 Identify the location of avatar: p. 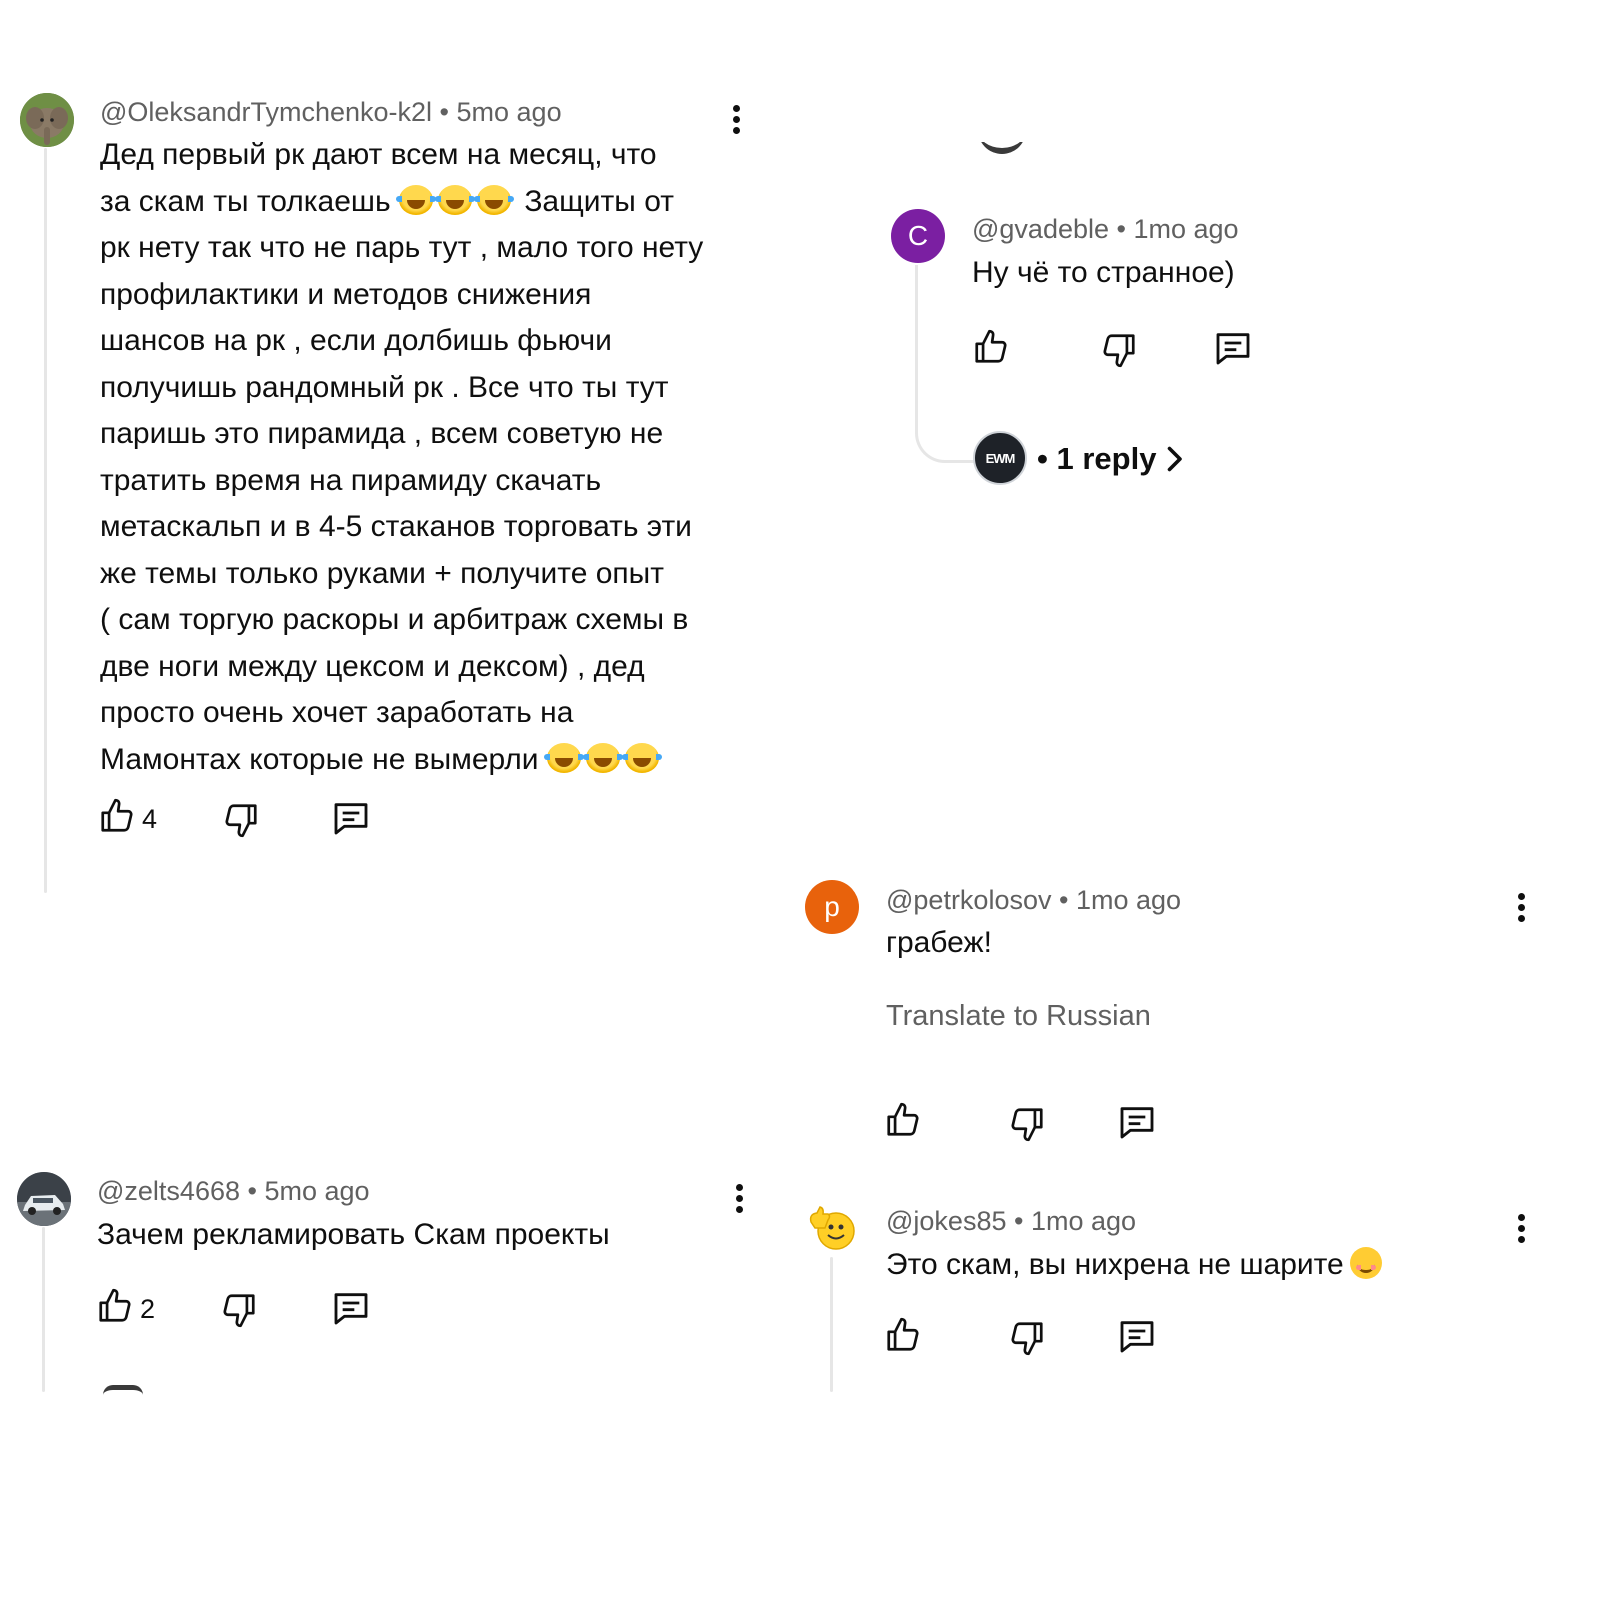
(832, 907).